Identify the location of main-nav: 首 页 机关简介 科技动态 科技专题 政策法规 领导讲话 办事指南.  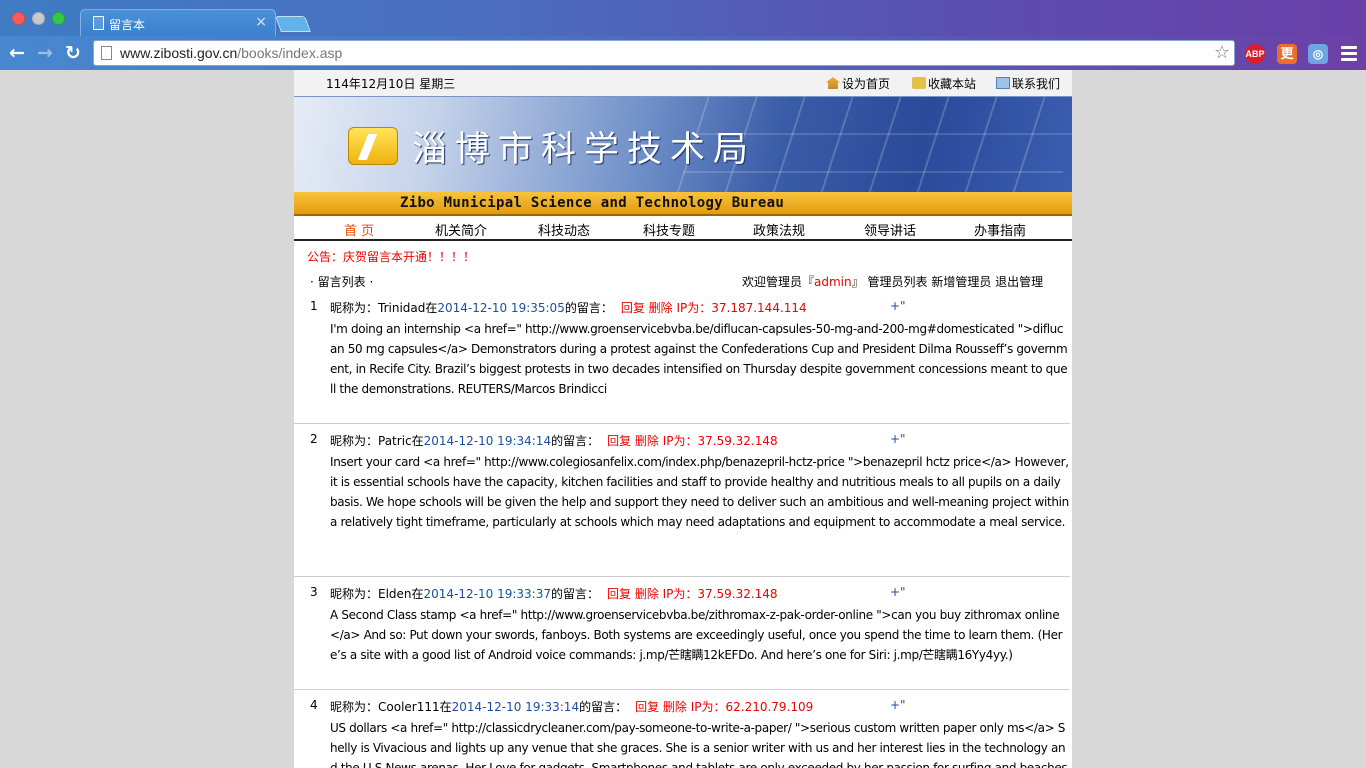
(683, 228).